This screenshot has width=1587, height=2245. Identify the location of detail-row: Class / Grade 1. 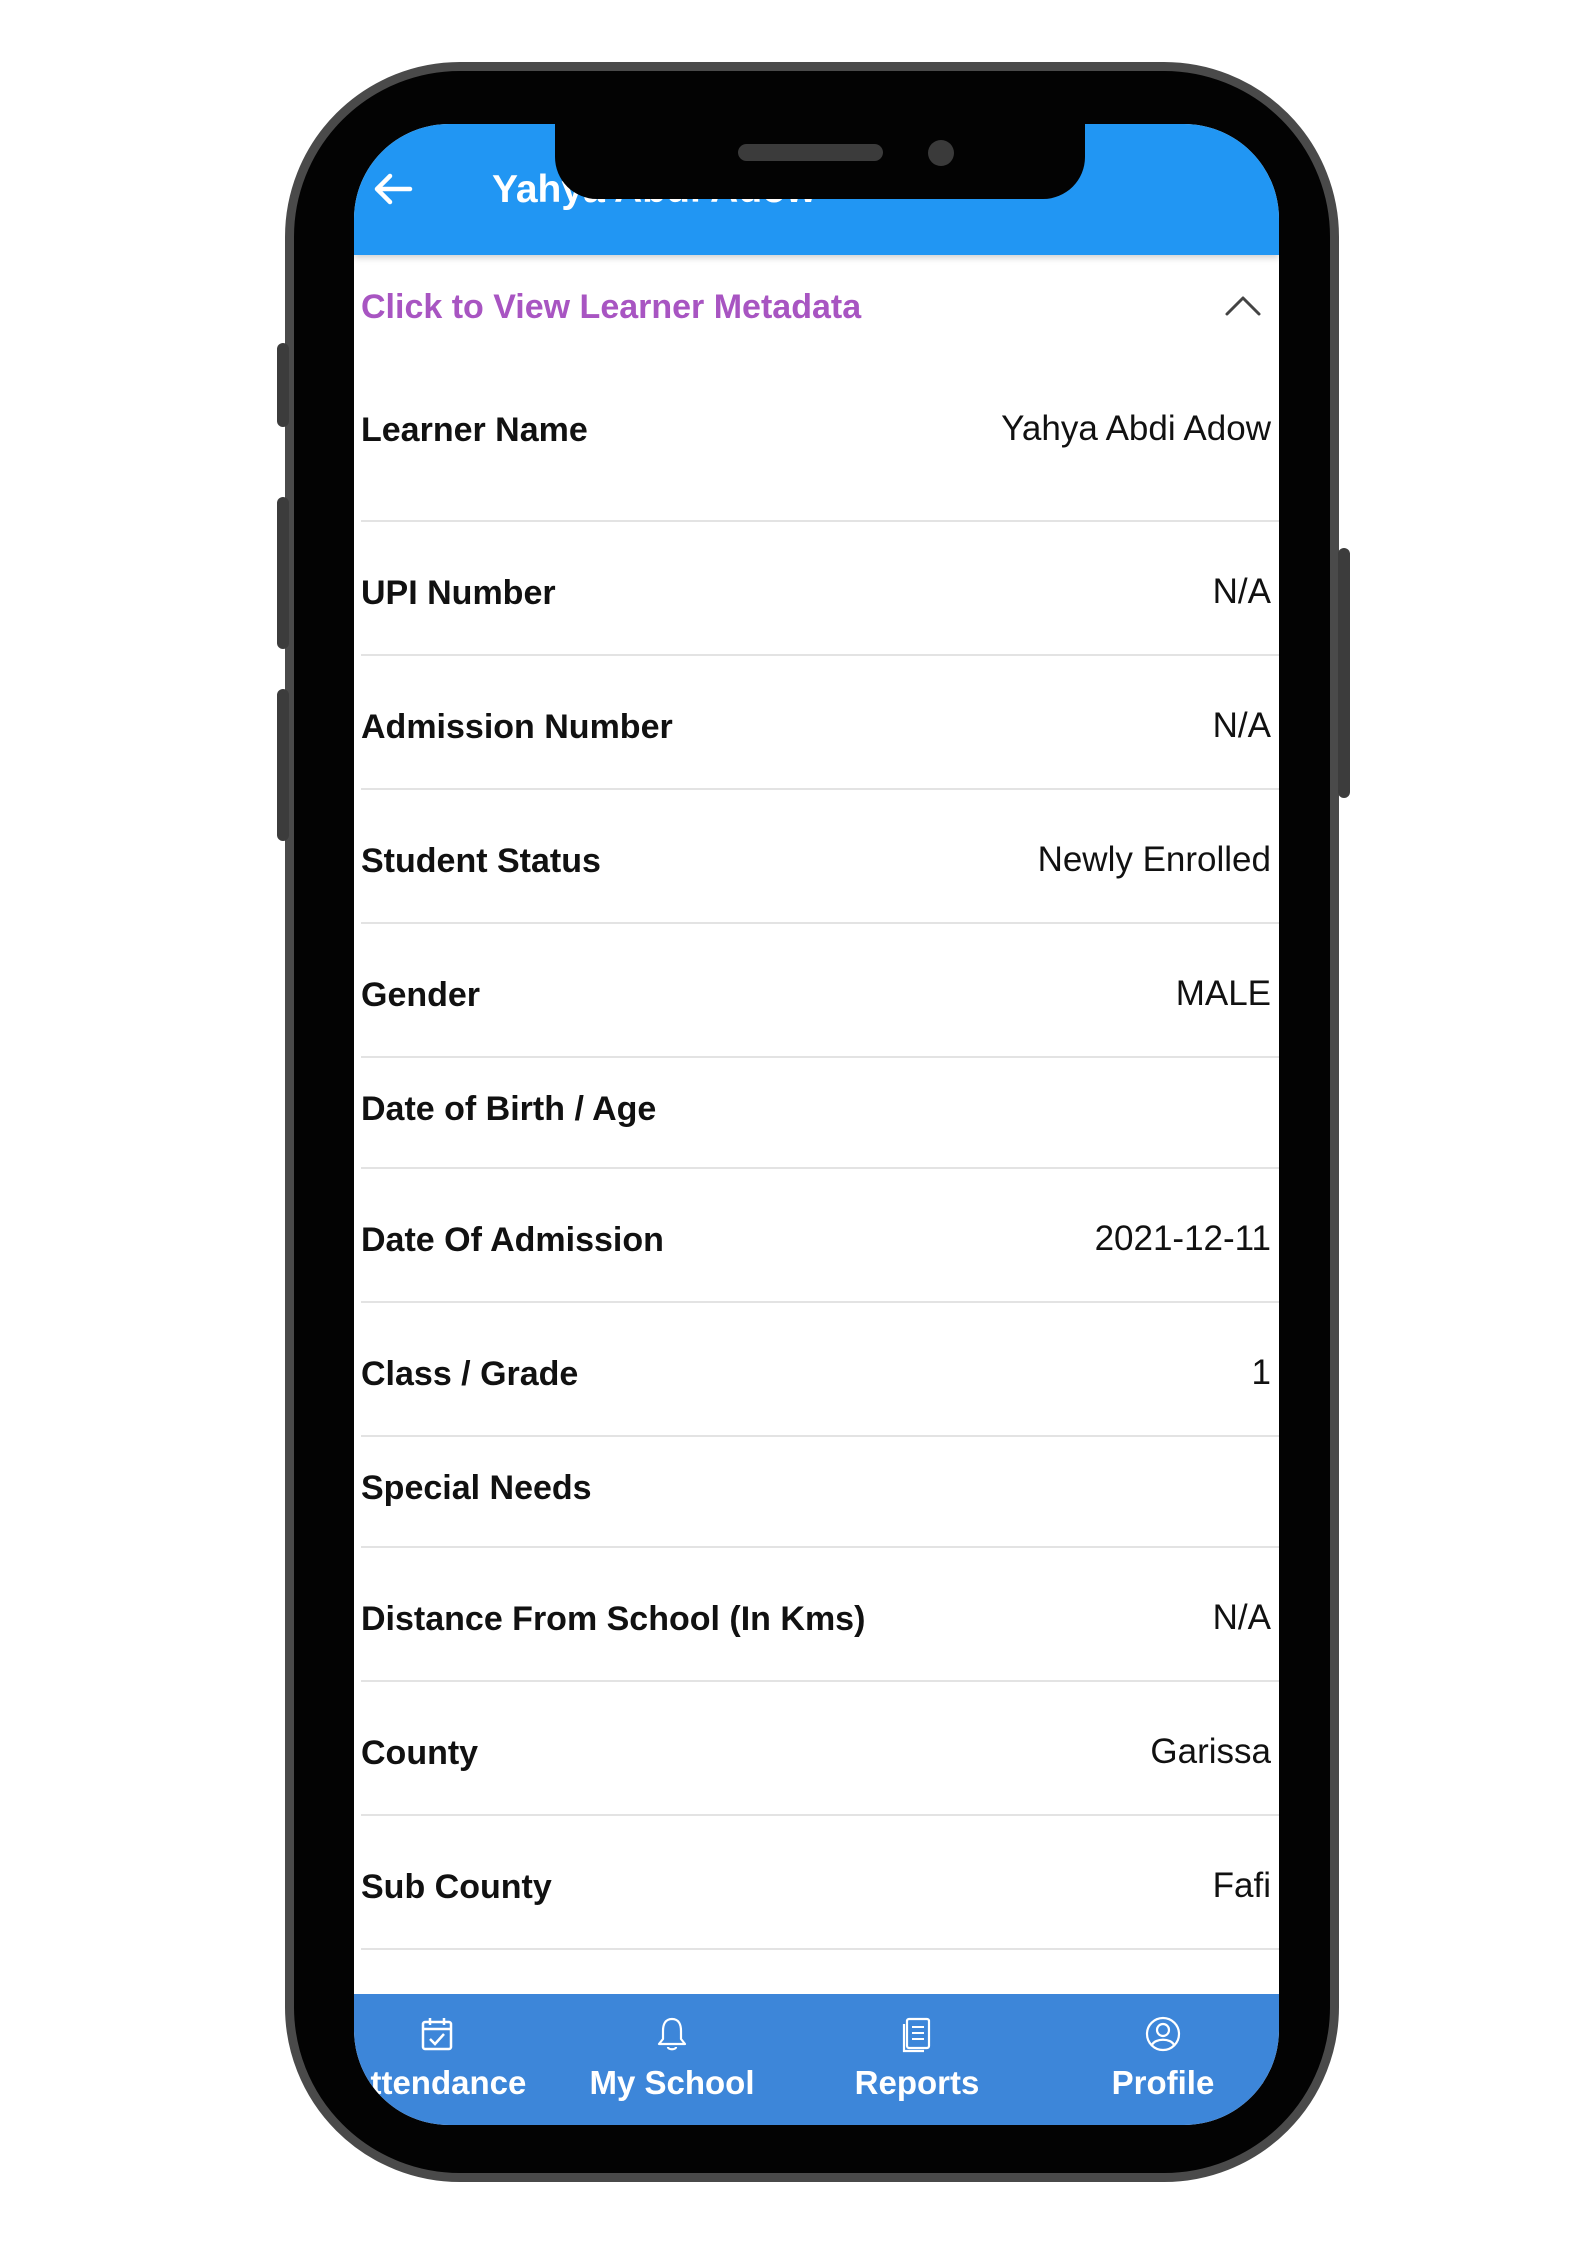
(820, 1370).